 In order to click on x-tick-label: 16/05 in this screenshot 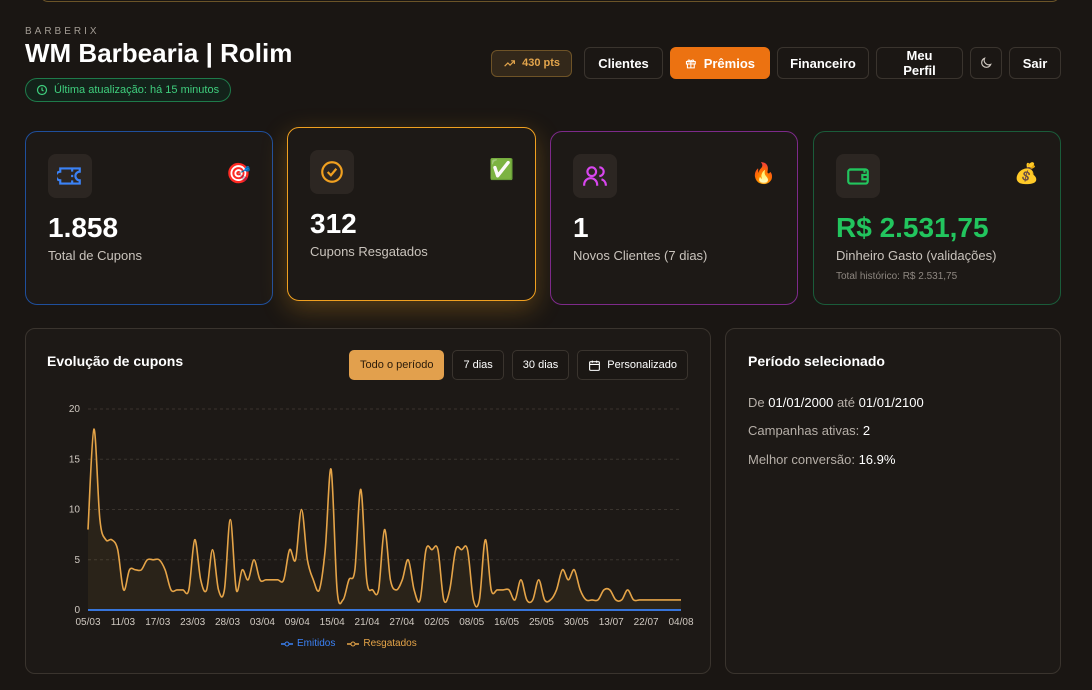, I will do `click(506, 622)`.